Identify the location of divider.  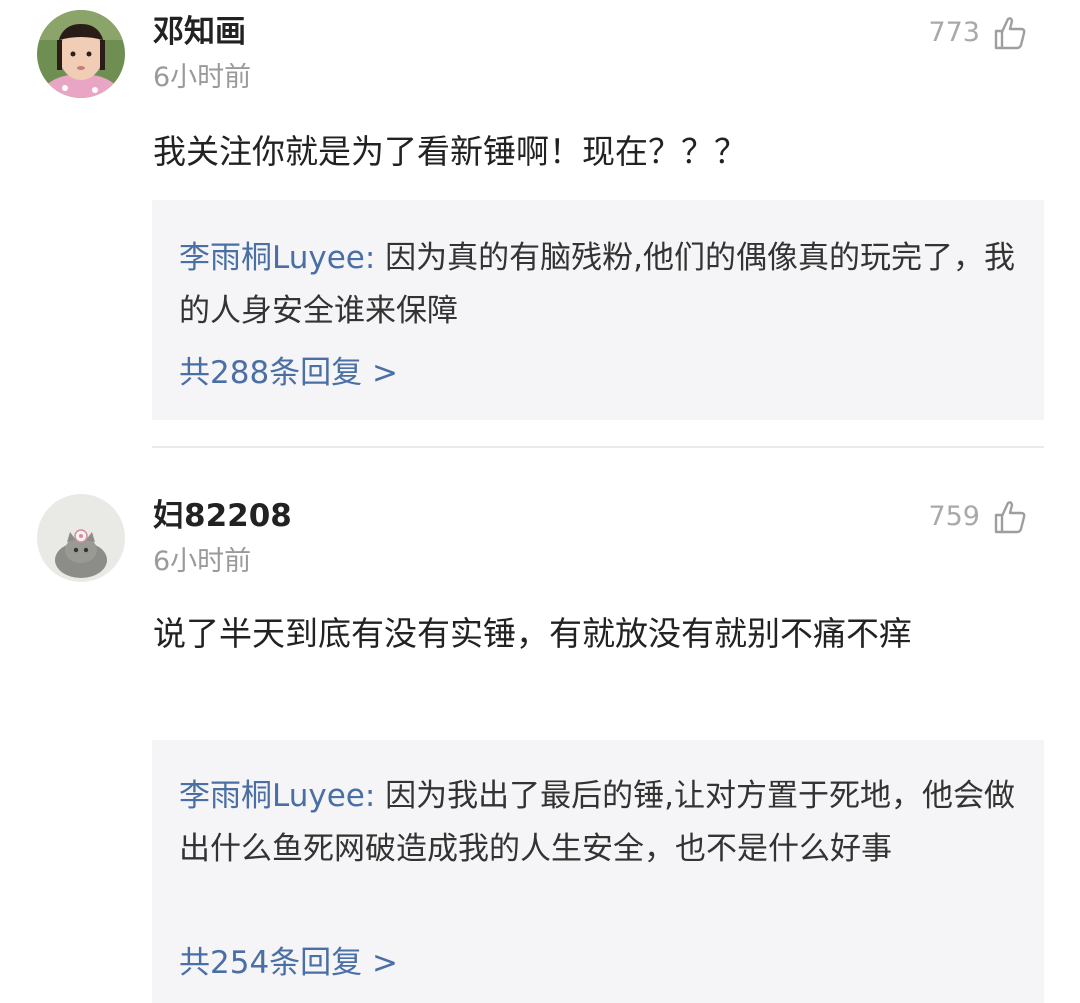
(598, 447).